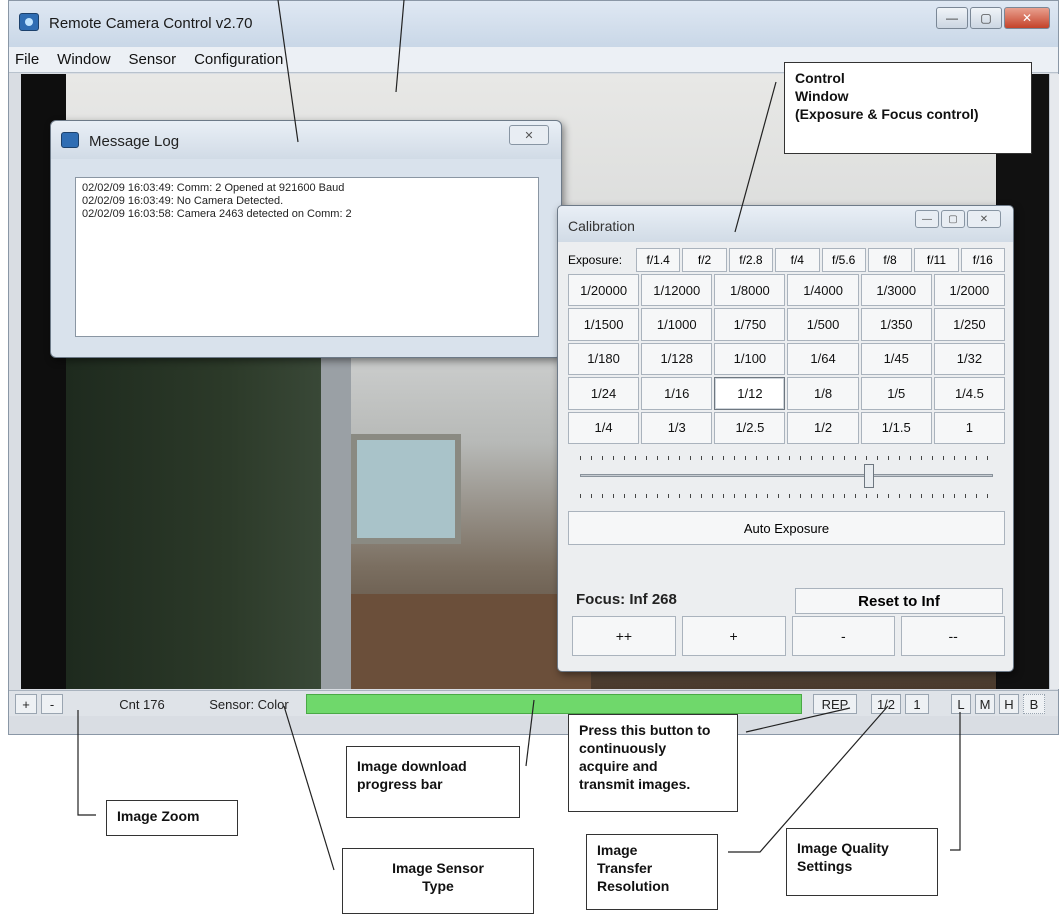  I want to click on annotation-download-progress: Image download progress bar, so click(433, 782).